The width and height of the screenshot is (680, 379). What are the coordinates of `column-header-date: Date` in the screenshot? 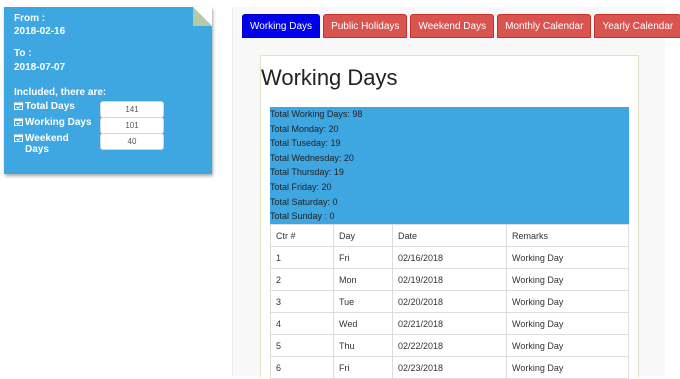 It's located at (449, 235).